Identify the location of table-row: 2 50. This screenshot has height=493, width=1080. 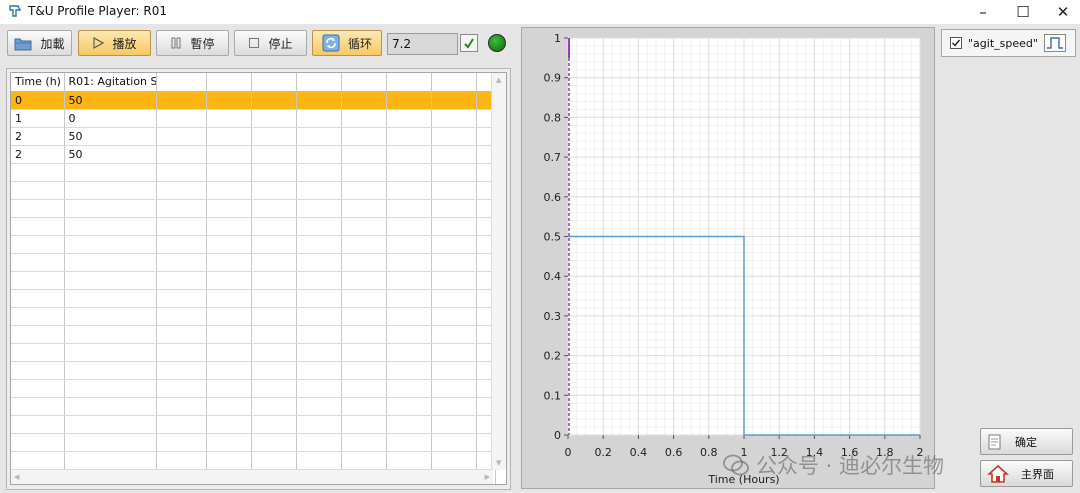
(253, 136).